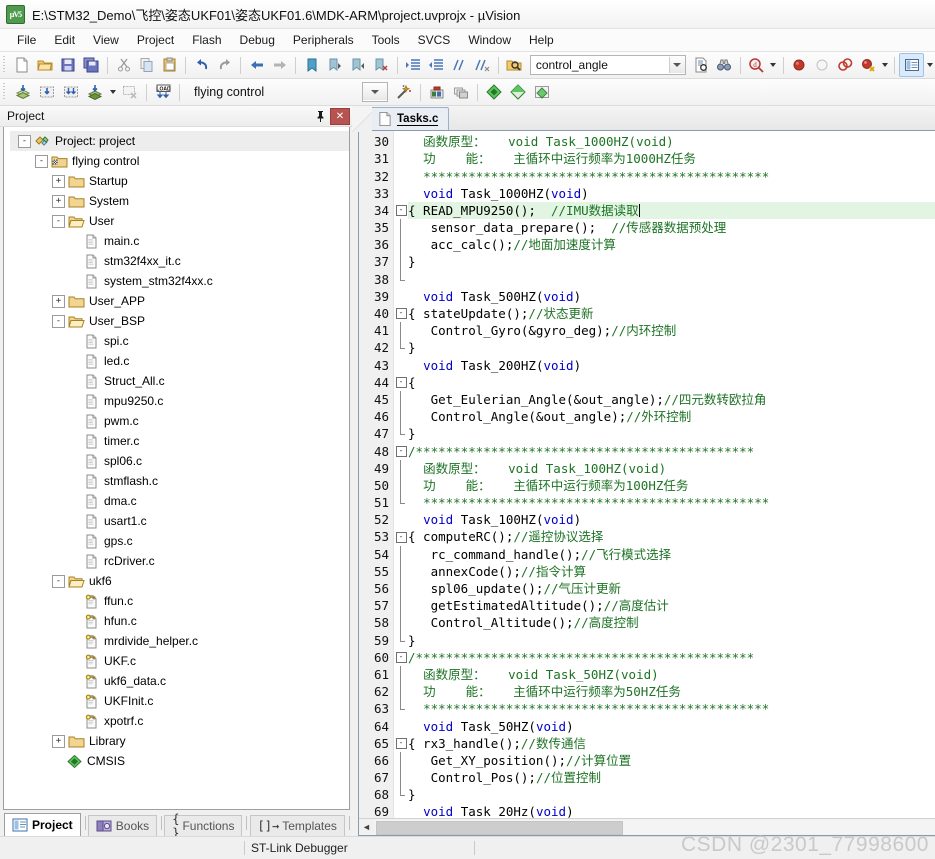 The image size is (935, 859). Describe the element at coordinates (671, 571) in the screenshot. I see `code-line: annexCode();//指令计算` at that location.